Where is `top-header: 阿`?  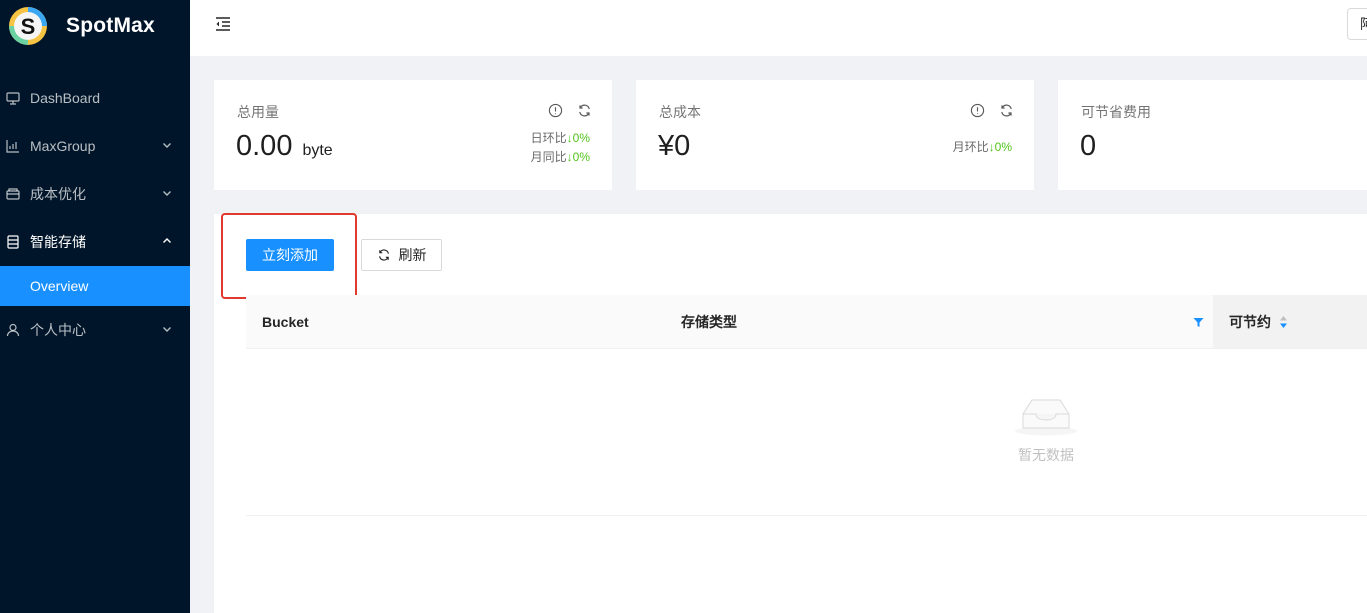 top-header: 阿 is located at coordinates (778, 28).